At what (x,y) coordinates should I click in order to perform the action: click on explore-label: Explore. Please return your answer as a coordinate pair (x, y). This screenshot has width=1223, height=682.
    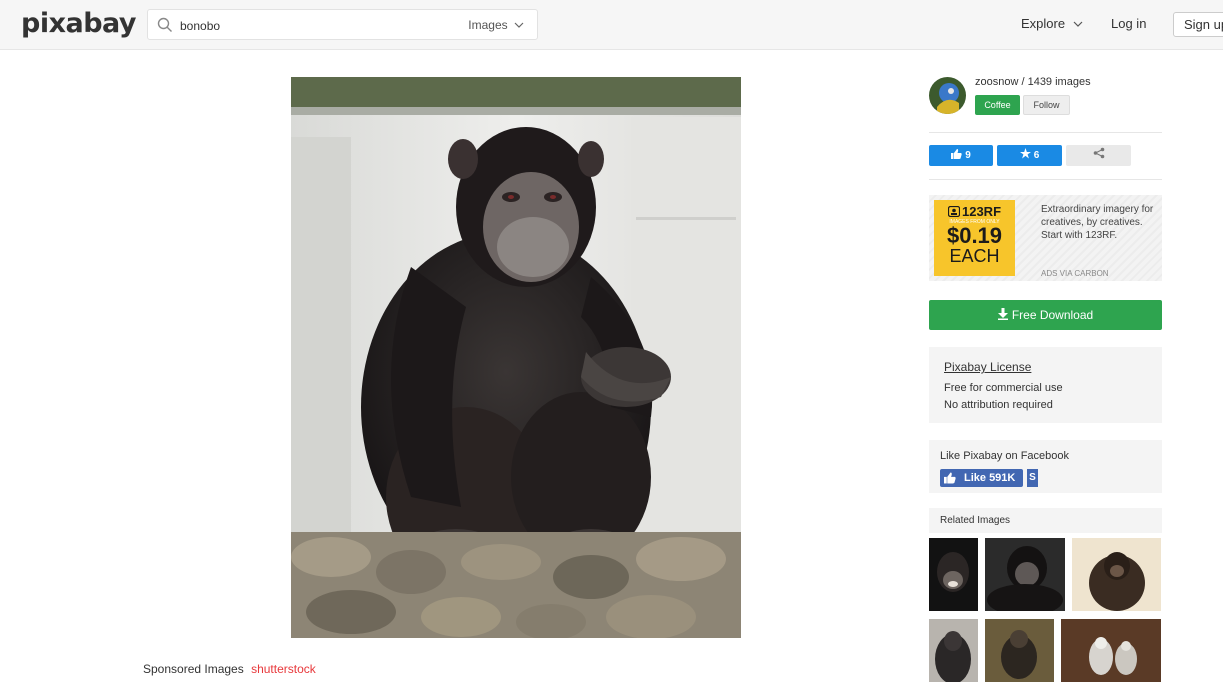
    Looking at the image, I should click on (1043, 23).